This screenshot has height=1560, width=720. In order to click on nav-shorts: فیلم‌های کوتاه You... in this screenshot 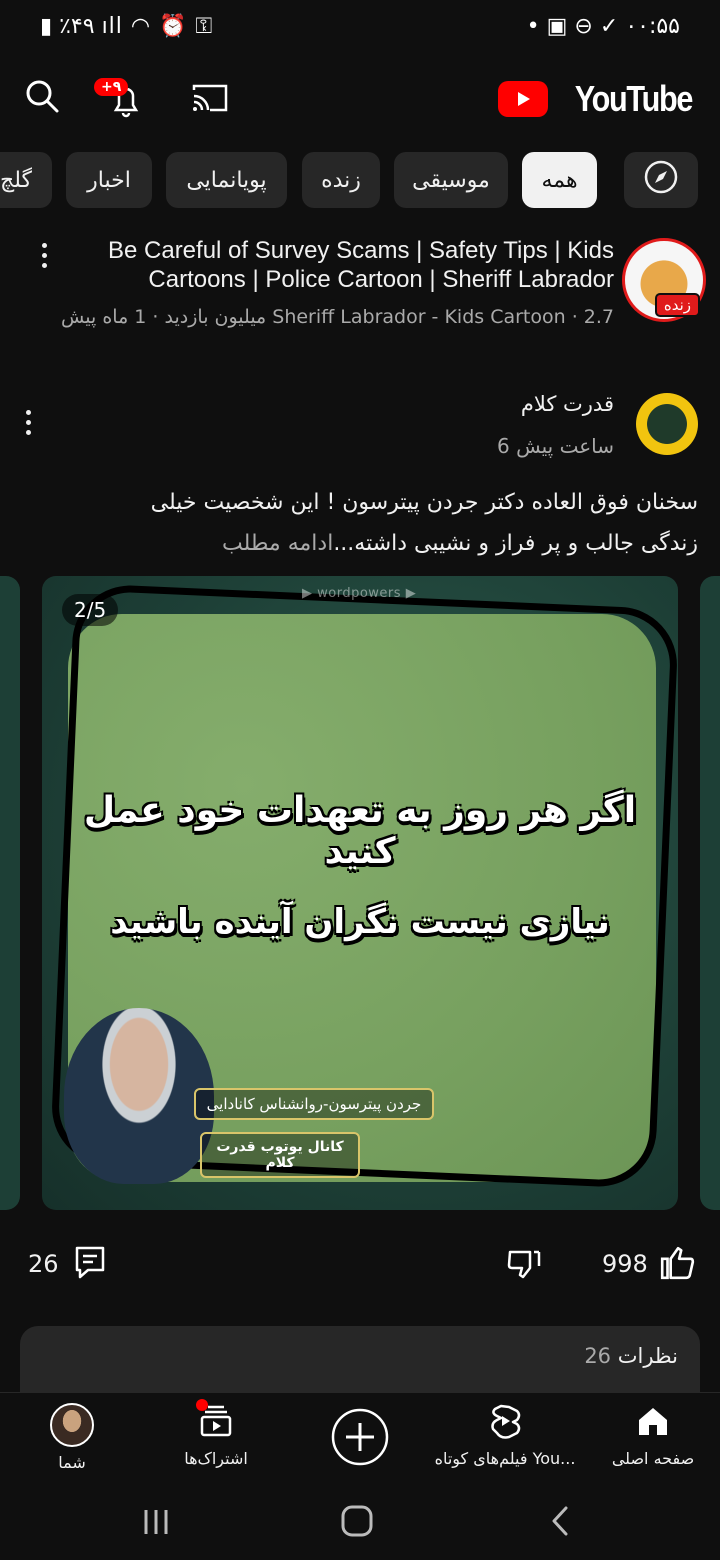, I will do `click(505, 1438)`.